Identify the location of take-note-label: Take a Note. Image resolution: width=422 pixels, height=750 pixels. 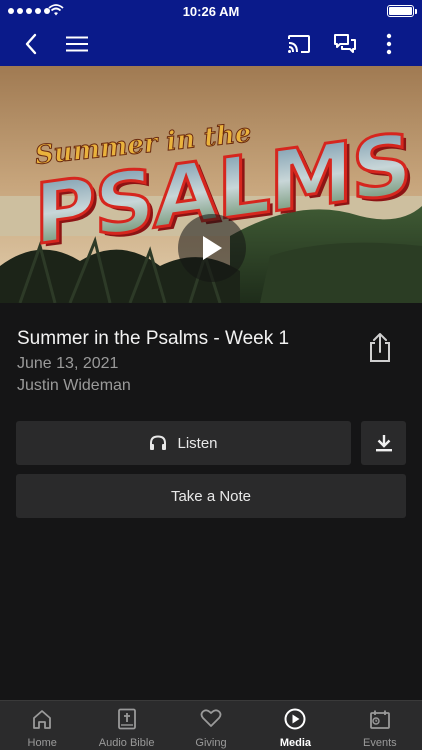
(211, 496).